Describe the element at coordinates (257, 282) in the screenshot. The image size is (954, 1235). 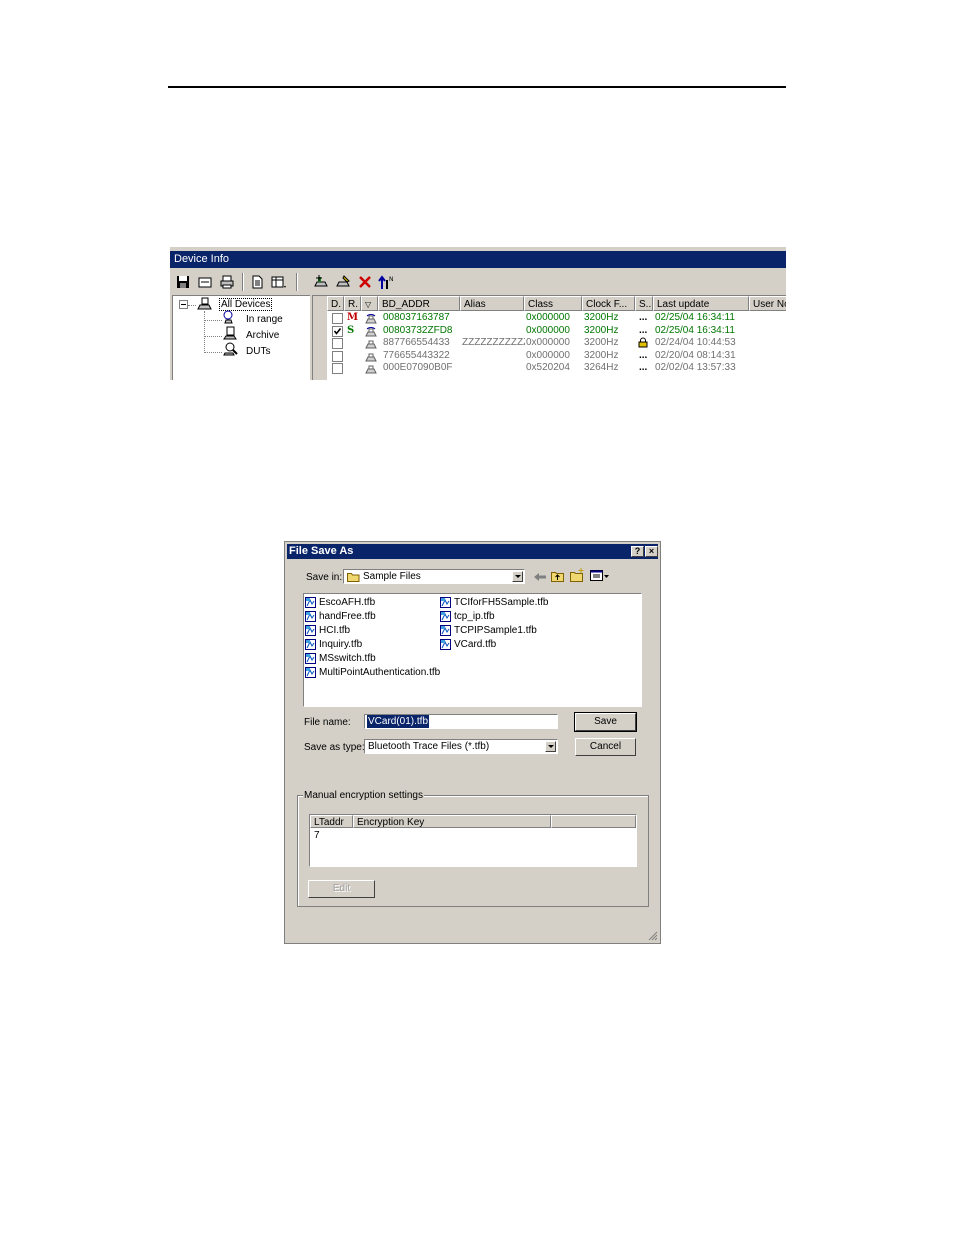
I see `document-icon` at that location.